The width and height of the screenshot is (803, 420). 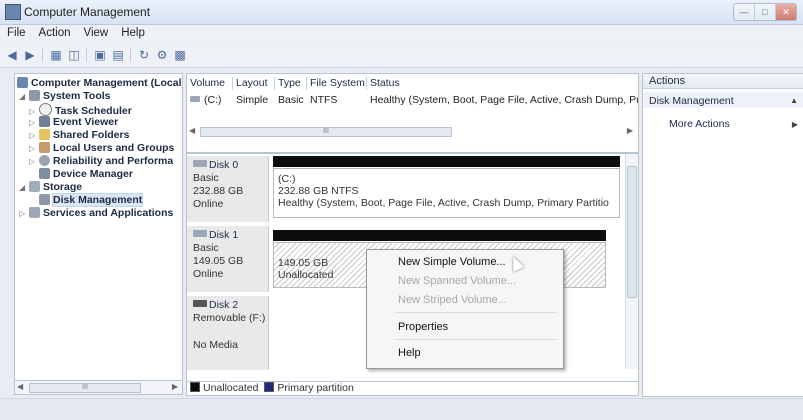 What do you see at coordinates (44, 121) in the screenshot?
I see `event-log-icon` at bounding box center [44, 121].